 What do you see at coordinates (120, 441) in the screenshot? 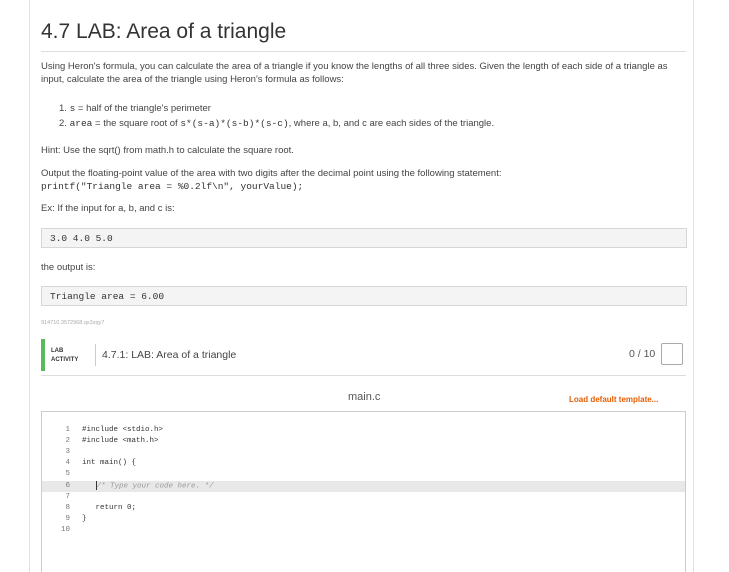
I see `code-text: #include <math.h>` at bounding box center [120, 441].